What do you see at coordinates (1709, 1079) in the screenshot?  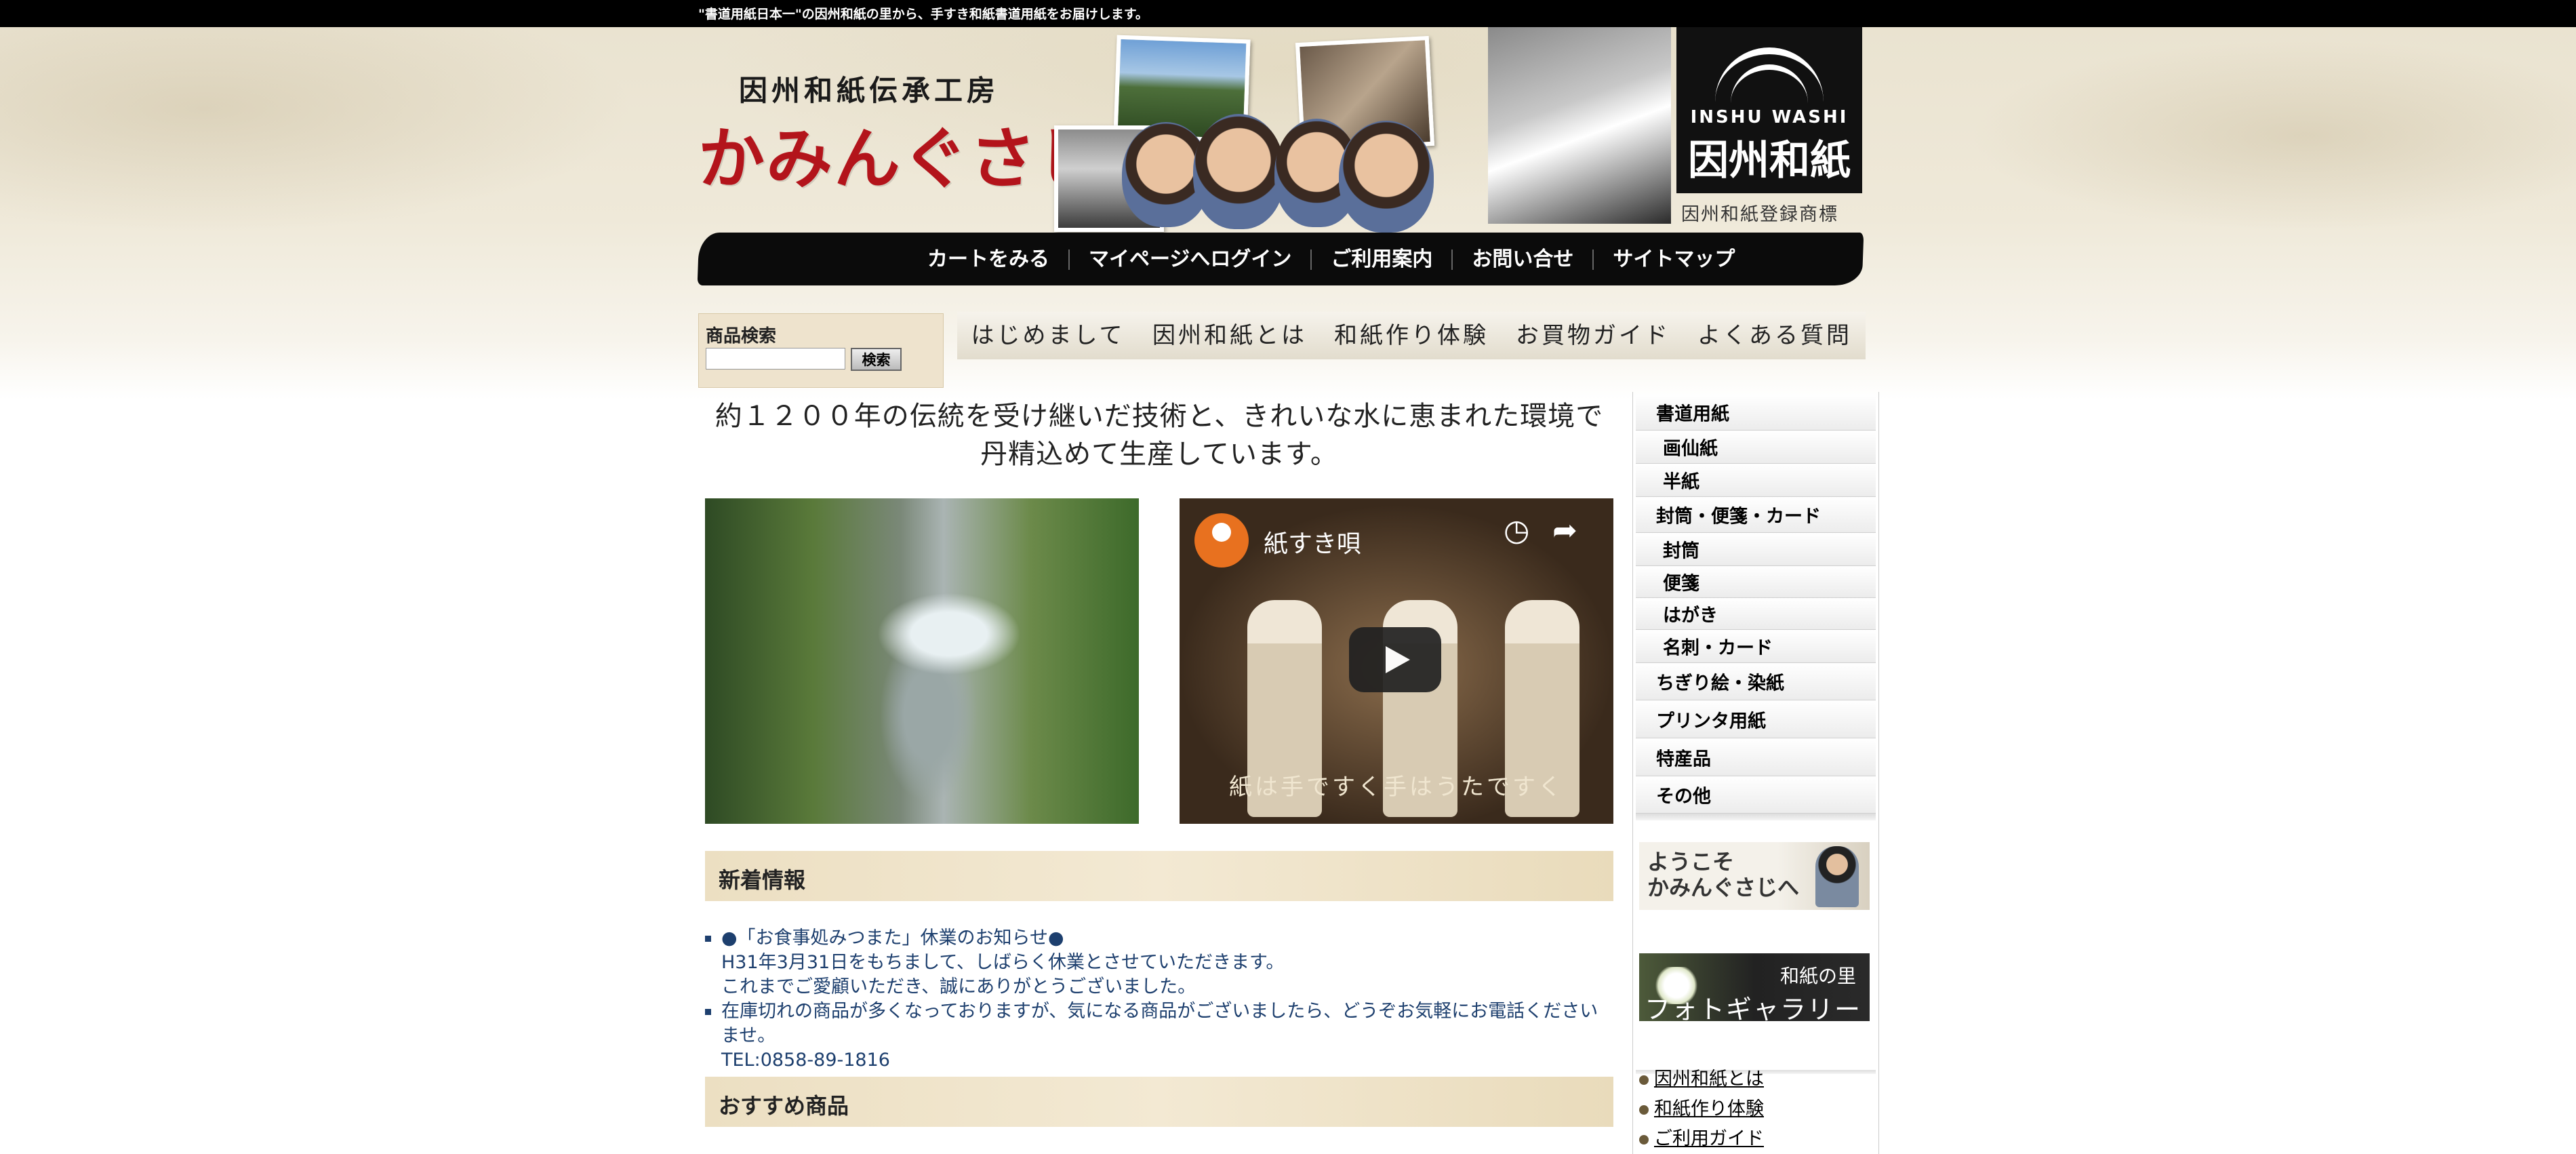 I see `link-about-inshu-washi: 因州和紙とは` at bounding box center [1709, 1079].